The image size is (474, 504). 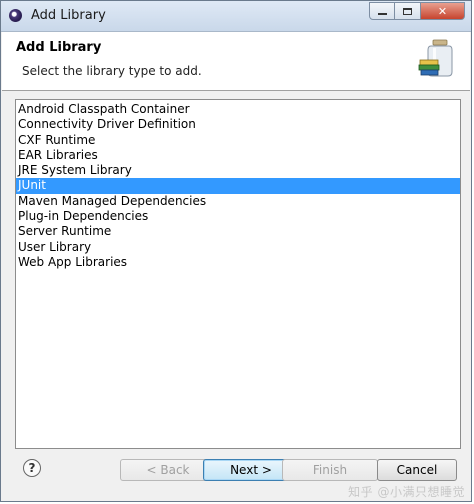 What do you see at coordinates (15, 15) in the screenshot?
I see `eclipse-icon` at bounding box center [15, 15].